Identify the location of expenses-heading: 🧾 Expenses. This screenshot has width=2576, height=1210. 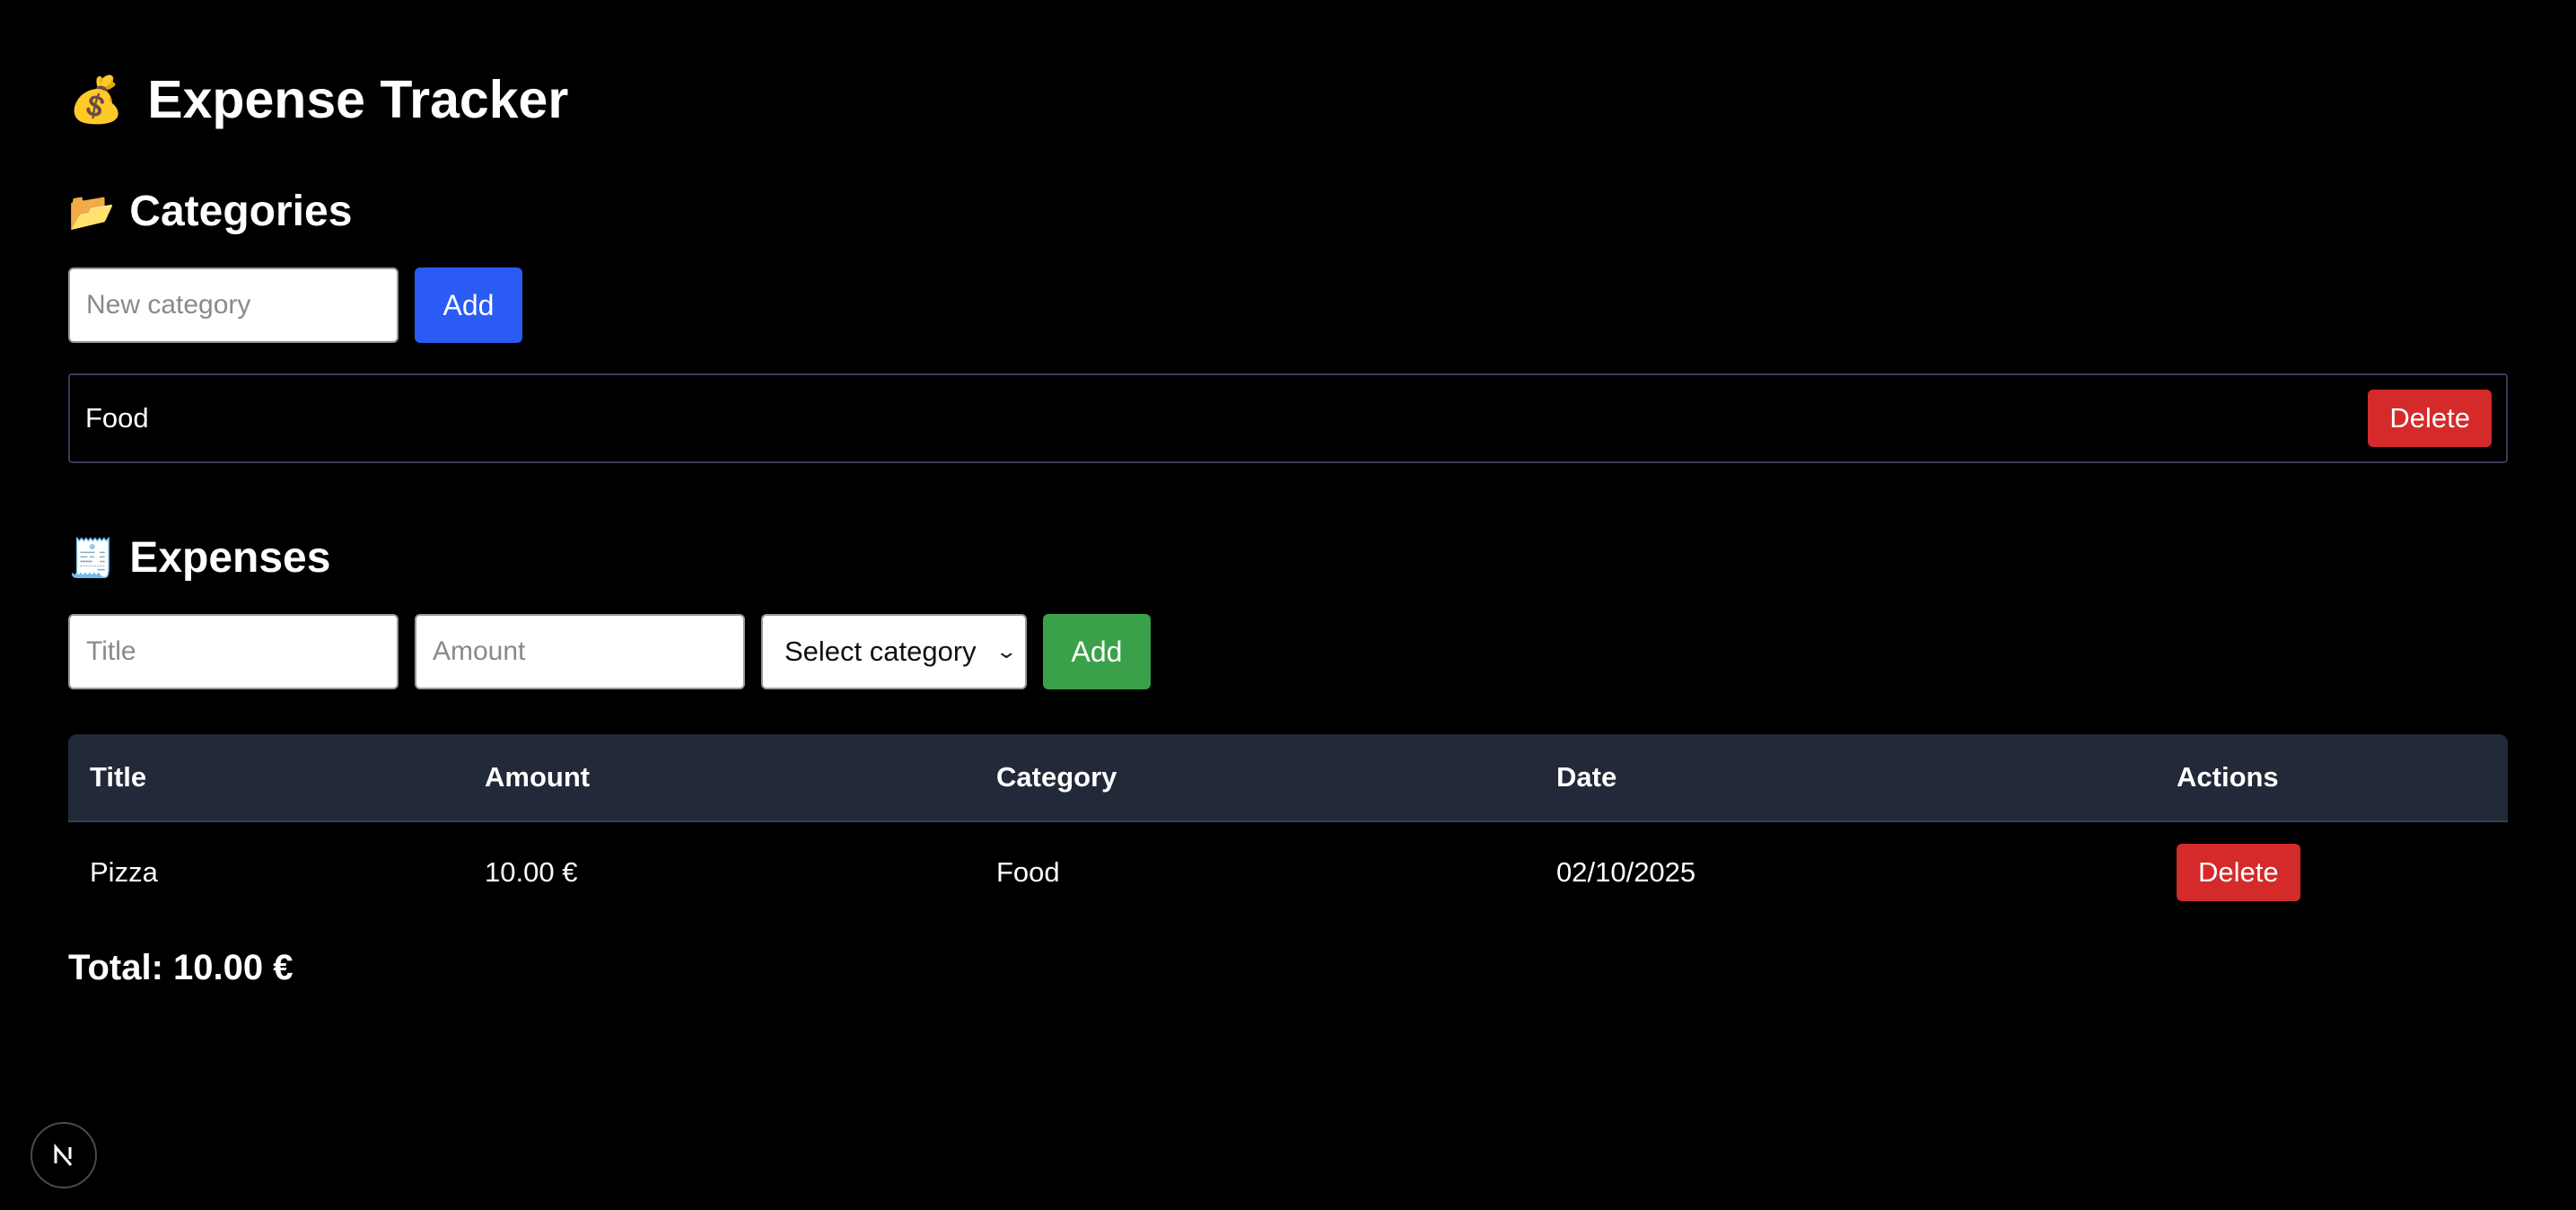
(1288, 558).